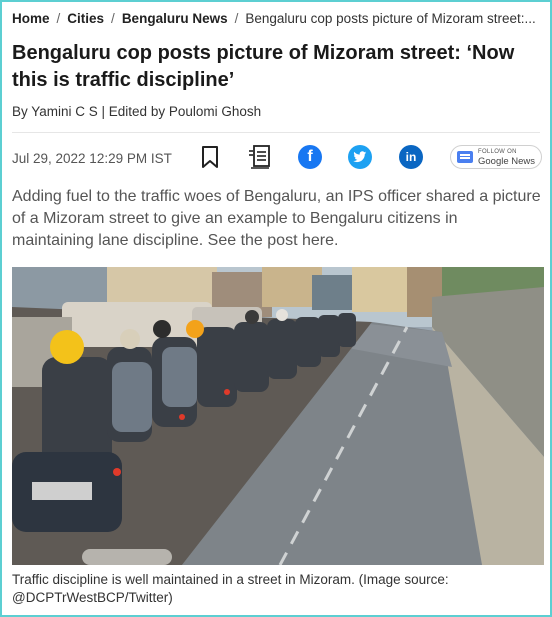 This screenshot has height=617, width=552. I want to click on twitter-icon, so click(360, 157).